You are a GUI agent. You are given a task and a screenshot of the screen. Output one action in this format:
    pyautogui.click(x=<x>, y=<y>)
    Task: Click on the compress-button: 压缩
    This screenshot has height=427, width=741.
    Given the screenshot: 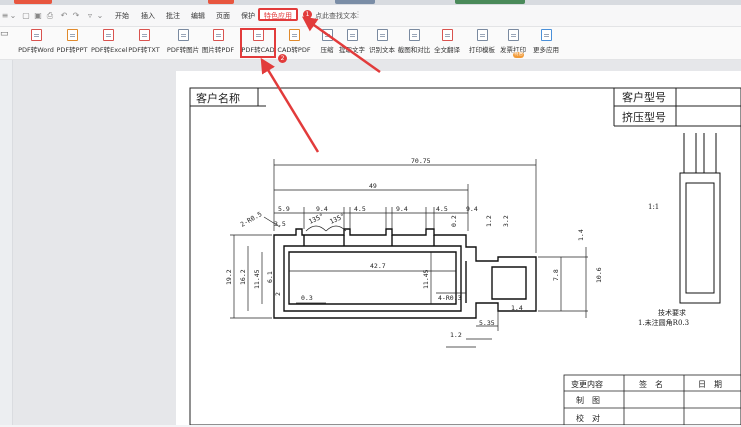 What is the action you would take?
    pyautogui.click(x=327, y=43)
    